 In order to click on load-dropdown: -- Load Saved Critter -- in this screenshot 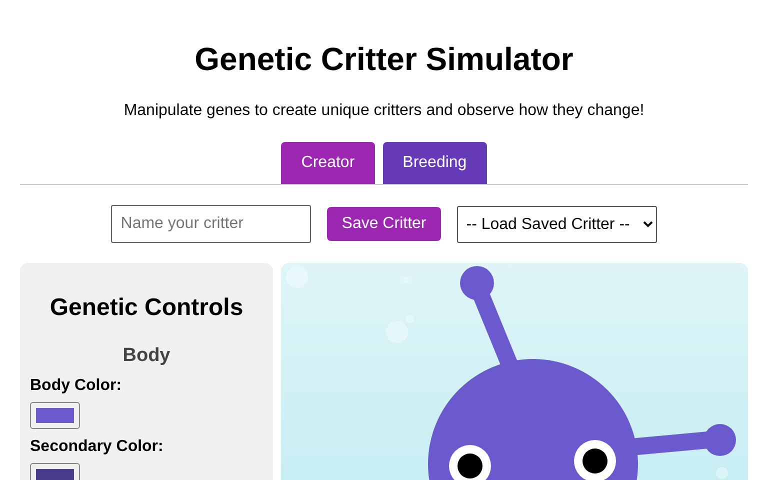, I will do `click(557, 224)`.